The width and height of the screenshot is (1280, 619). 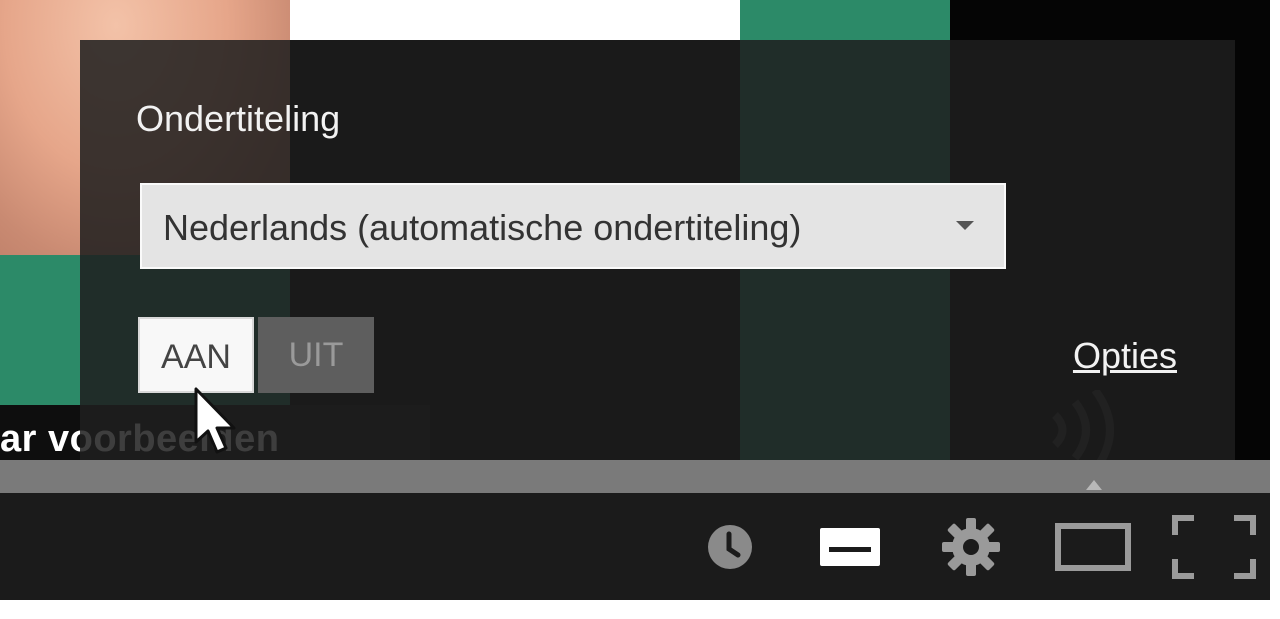 I want to click on watch-later-icon, so click(x=730, y=546).